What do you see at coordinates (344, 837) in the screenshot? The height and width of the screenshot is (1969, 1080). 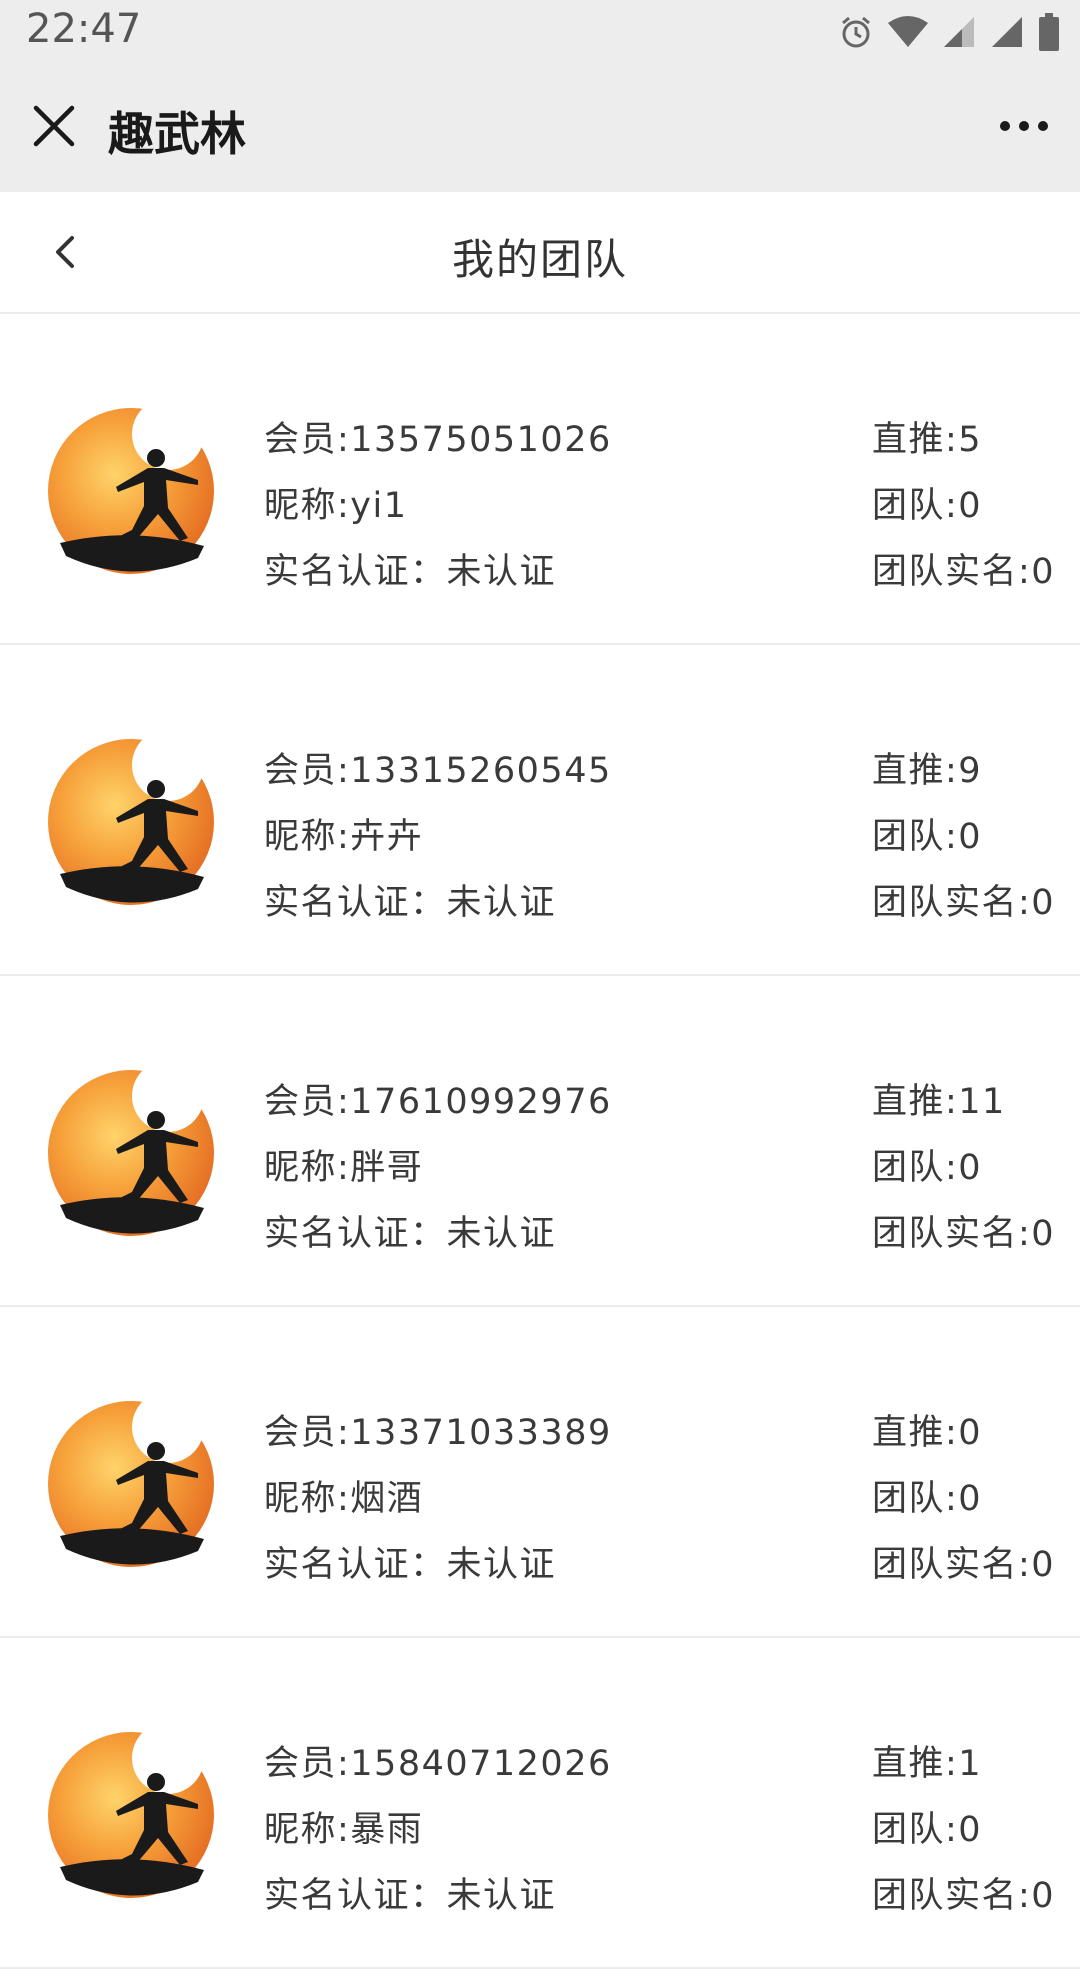 I see `member-nickname: 昵称:卉卉` at bounding box center [344, 837].